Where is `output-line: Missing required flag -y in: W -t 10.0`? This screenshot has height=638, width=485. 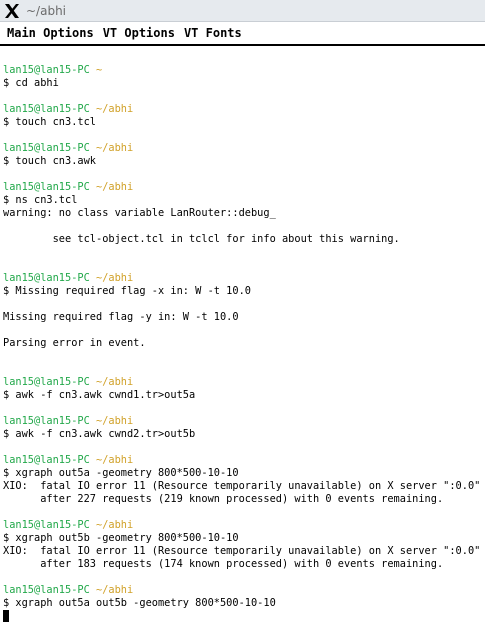 output-line: Missing required flag -y in: W -t 10.0 is located at coordinates (121, 317).